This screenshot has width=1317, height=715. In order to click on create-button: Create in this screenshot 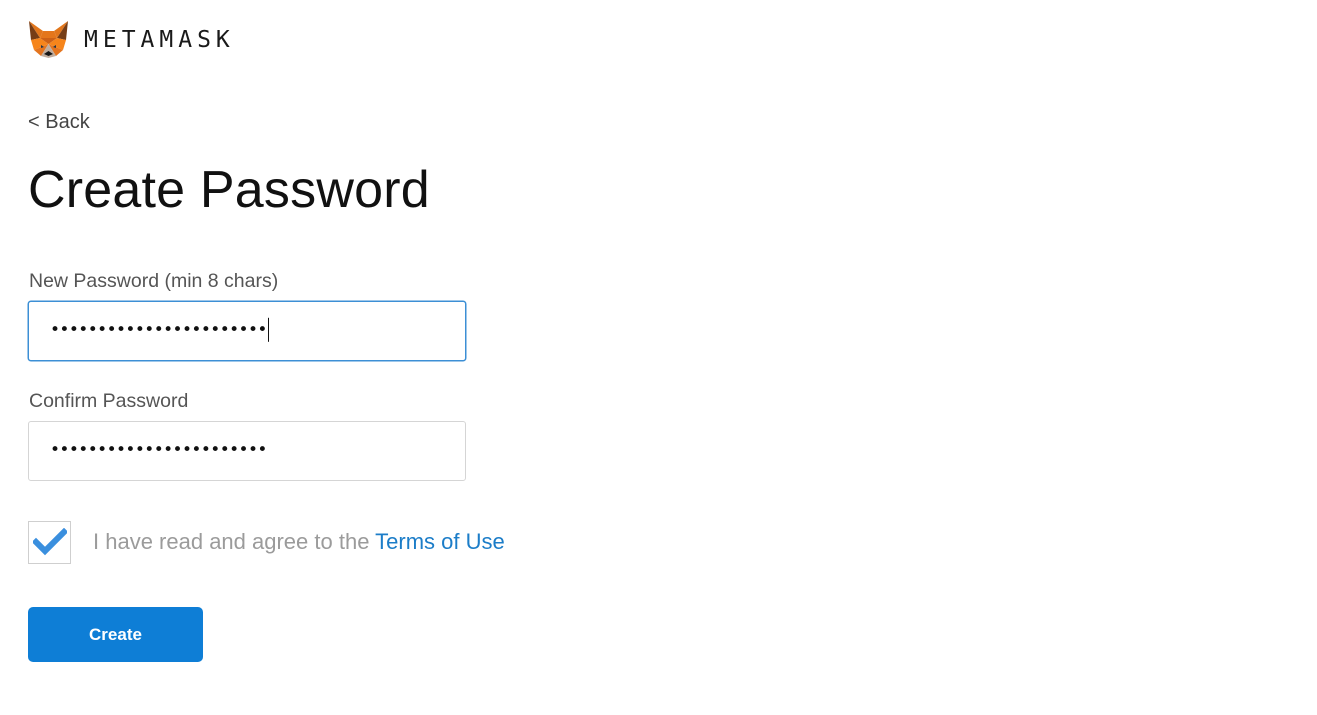, I will do `click(115, 634)`.